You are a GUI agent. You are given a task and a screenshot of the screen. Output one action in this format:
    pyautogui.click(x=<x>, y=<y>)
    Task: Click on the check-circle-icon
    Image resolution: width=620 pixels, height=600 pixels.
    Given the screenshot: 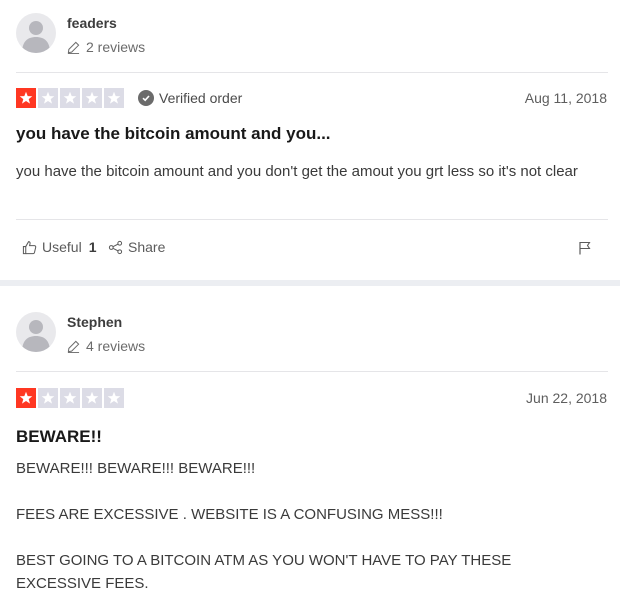 What is the action you would take?
    pyautogui.click(x=146, y=98)
    